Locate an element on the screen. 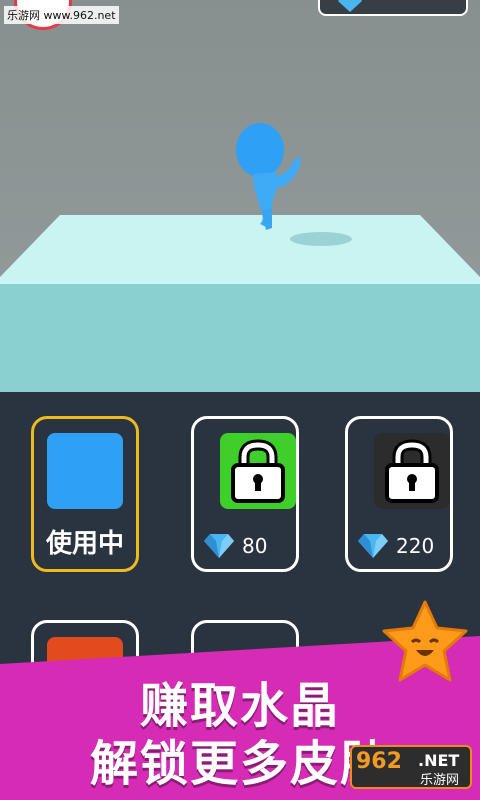 The image size is (480, 800). watermark-number: 962 is located at coordinates (379, 761).